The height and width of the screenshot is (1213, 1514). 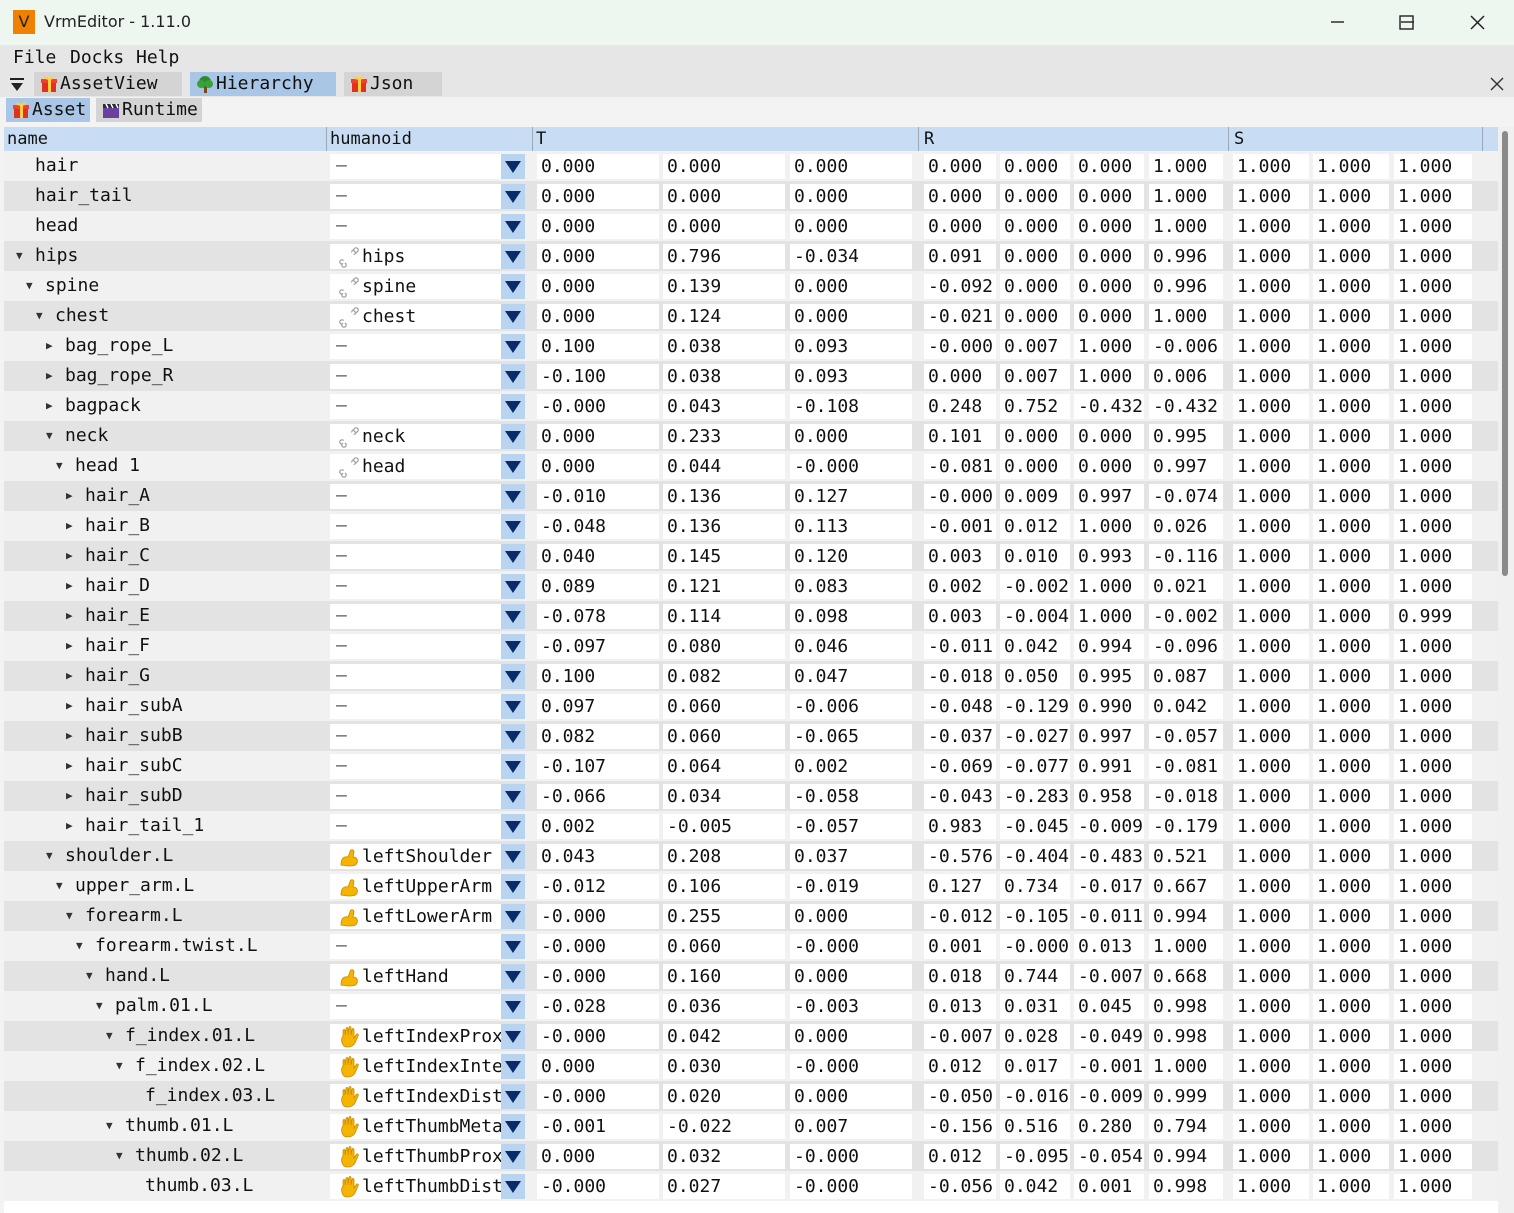 What do you see at coordinates (1186, 946) in the screenshot?
I see `r-w-field: 1.000` at bounding box center [1186, 946].